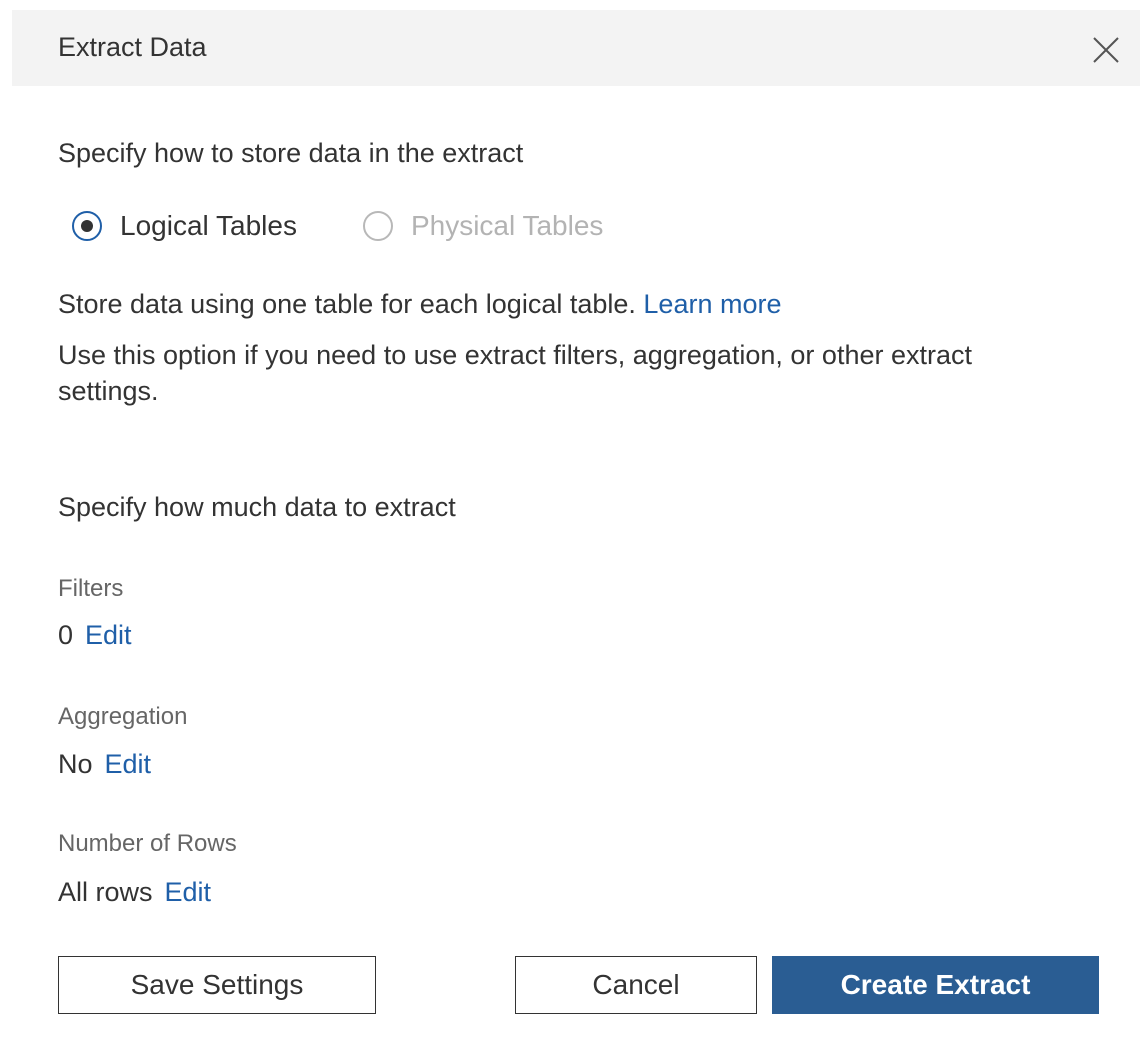 The image size is (1140, 1057). I want to click on aggregation-value: No, so click(75, 764).